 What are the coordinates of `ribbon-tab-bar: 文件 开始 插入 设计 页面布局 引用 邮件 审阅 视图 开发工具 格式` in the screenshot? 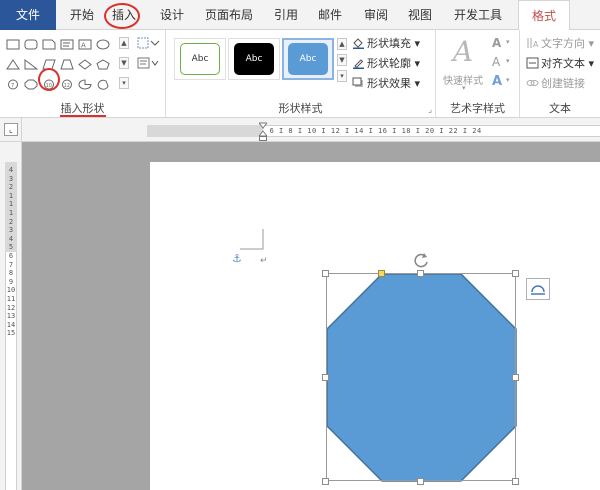 It's located at (300, 15).